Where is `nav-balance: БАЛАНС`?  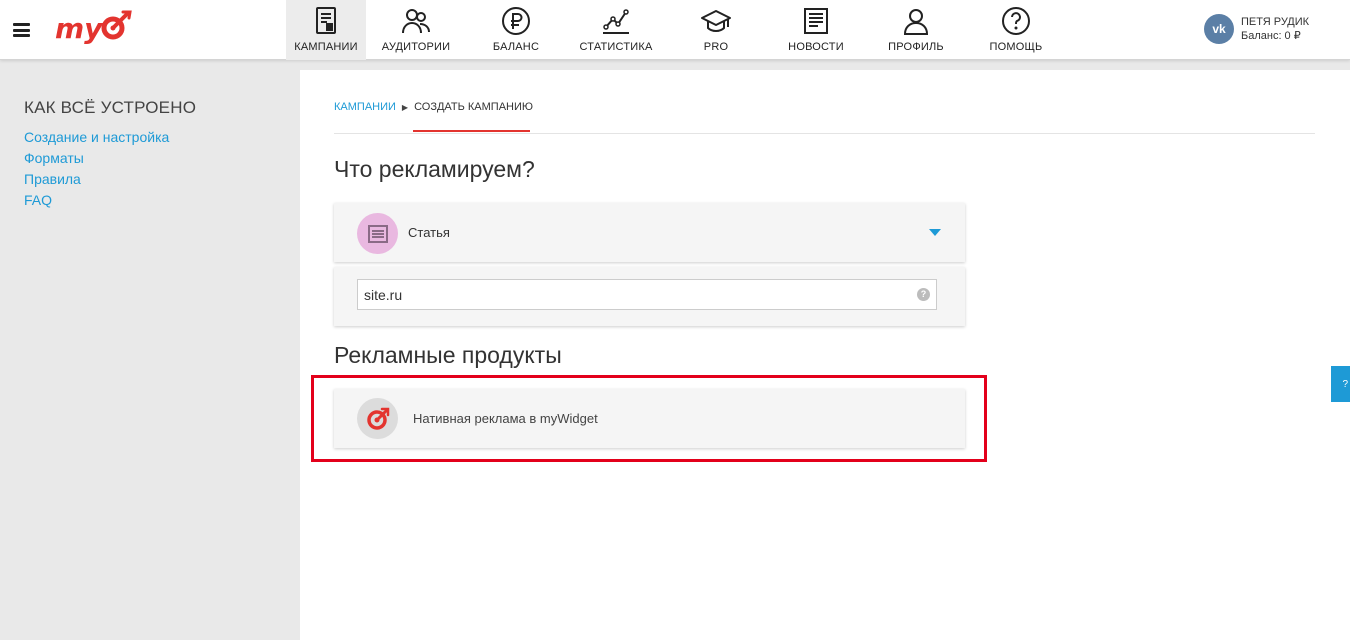 nav-balance: БАЛАНС is located at coordinates (516, 30).